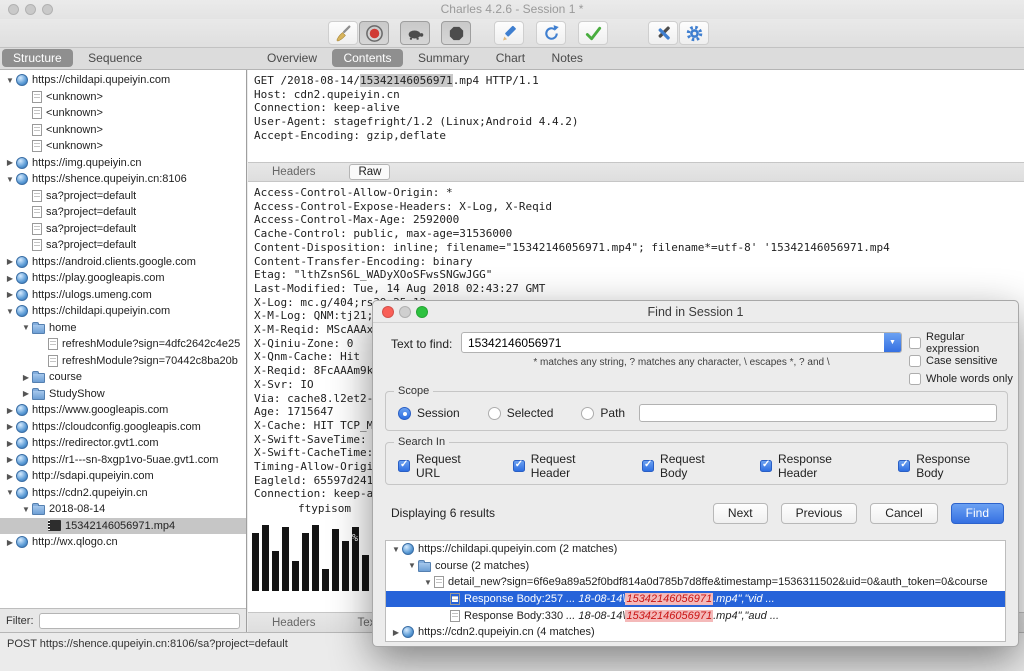  Describe the element at coordinates (123, 262) in the screenshot. I see `tree-row: ▶ https://android.clients.google.com` at that location.